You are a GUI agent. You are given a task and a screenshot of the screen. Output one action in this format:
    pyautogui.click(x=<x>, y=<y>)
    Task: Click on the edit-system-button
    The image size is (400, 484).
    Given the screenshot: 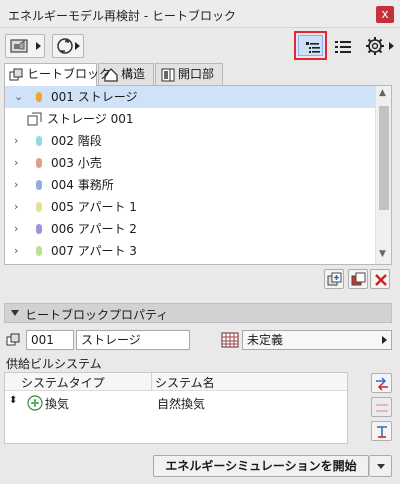 What is the action you would take?
    pyautogui.click(x=381, y=431)
    